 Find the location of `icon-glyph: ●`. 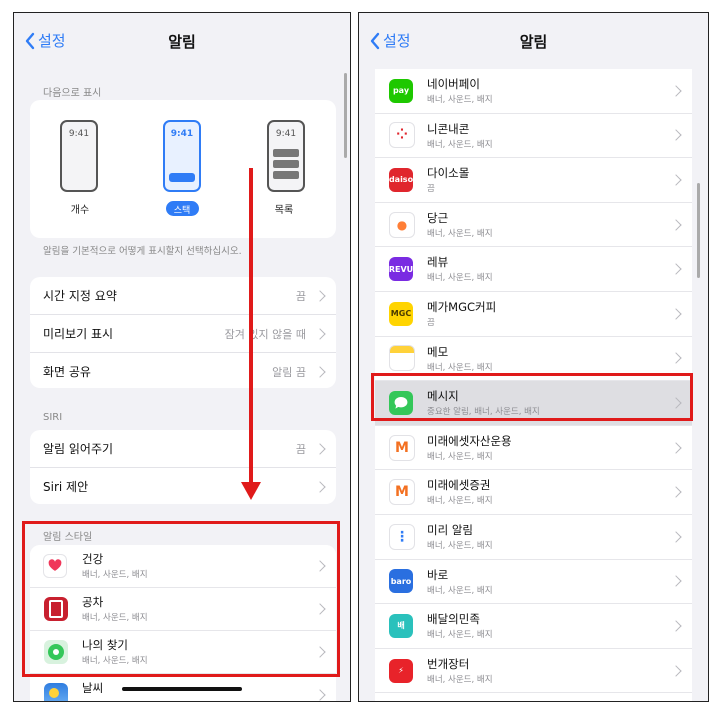

icon-glyph: ● is located at coordinates (402, 224).